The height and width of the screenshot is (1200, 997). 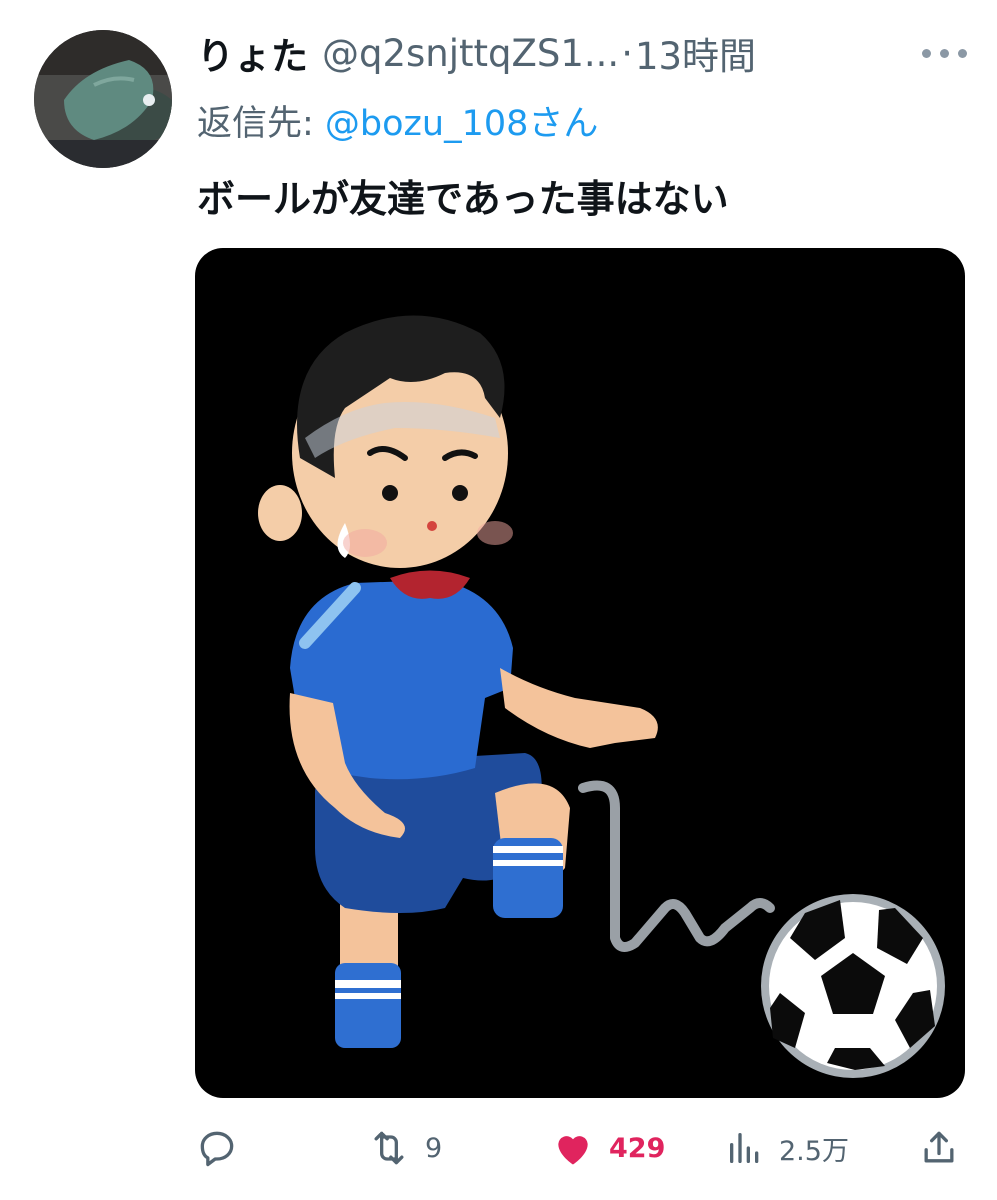 What do you see at coordinates (695, 53) in the screenshot?
I see `timestamp: 13時間` at bounding box center [695, 53].